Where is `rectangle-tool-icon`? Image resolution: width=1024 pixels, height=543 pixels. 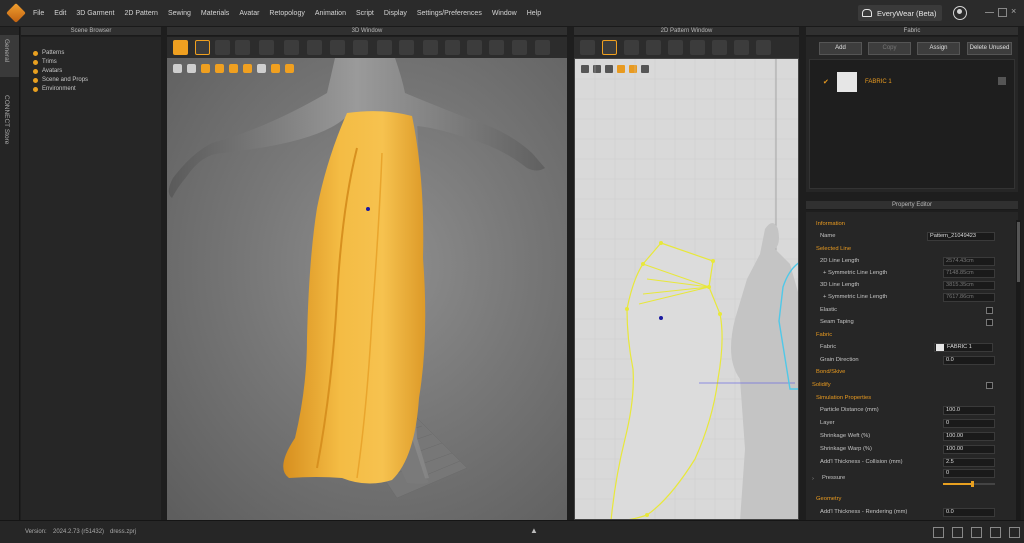 rectangle-tool-icon is located at coordinates (653, 47).